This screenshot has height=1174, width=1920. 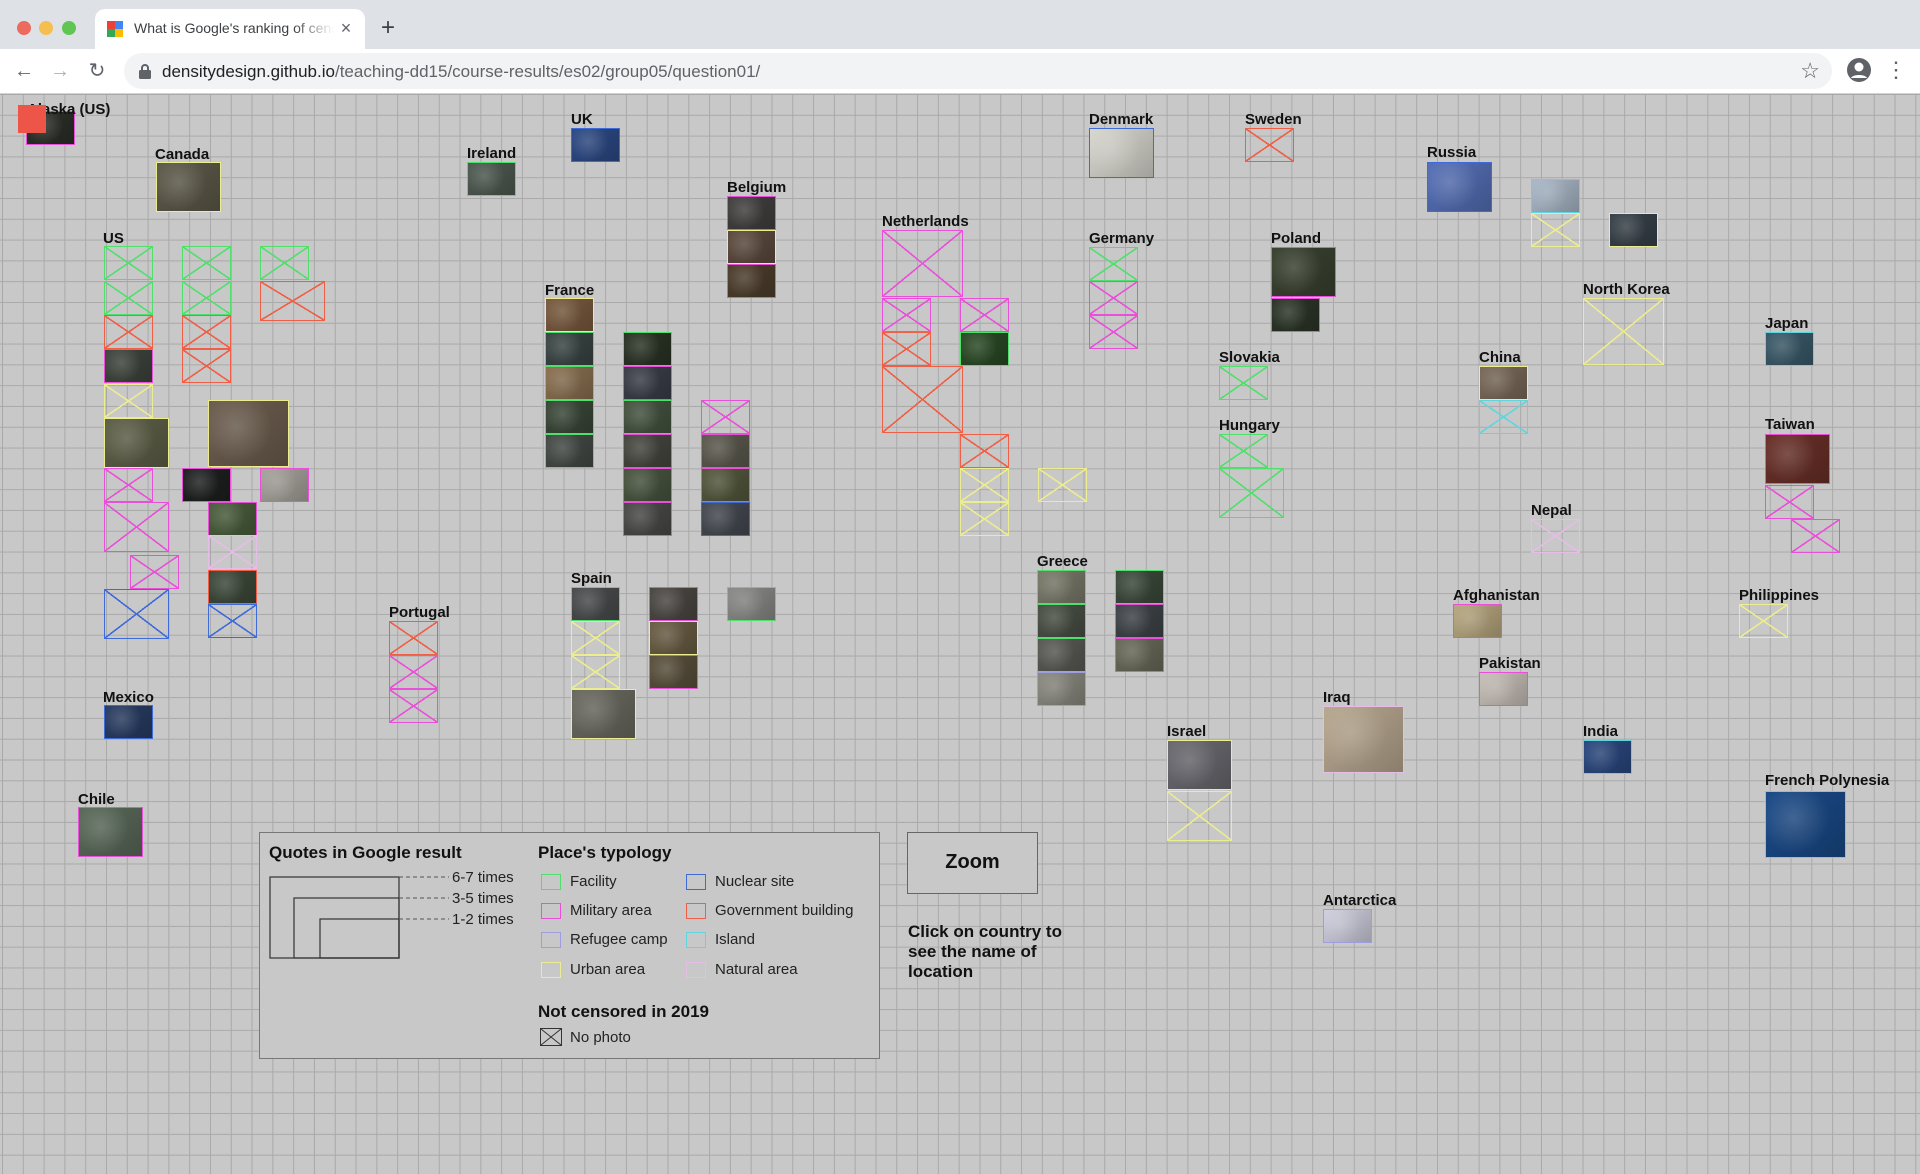 What do you see at coordinates (1249, 425) in the screenshot?
I see `country-label: Hungary` at bounding box center [1249, 425].